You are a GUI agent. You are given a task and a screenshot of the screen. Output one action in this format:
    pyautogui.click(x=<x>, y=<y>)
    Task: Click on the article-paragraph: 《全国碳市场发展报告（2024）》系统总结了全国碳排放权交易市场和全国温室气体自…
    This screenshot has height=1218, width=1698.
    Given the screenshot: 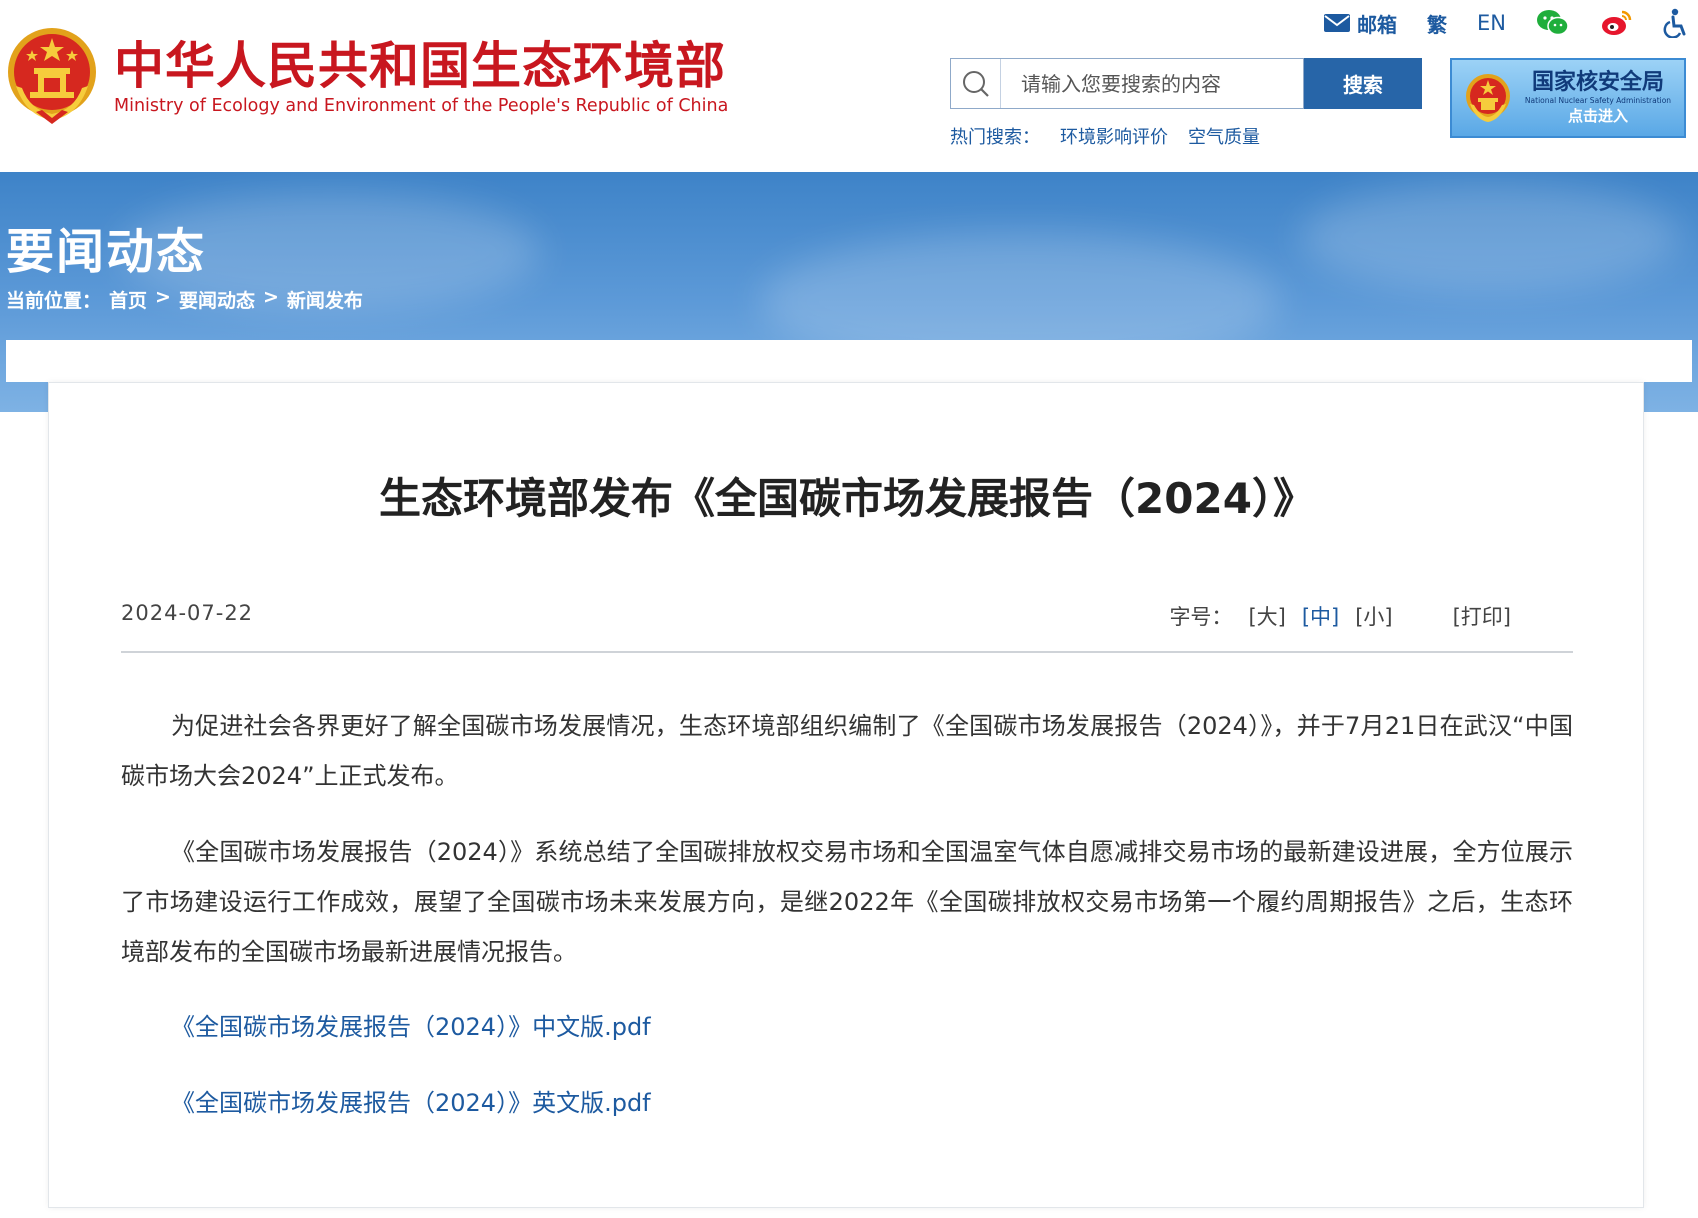 What is the action you would take?
    pyautogui.click(x=847, y=902)
    